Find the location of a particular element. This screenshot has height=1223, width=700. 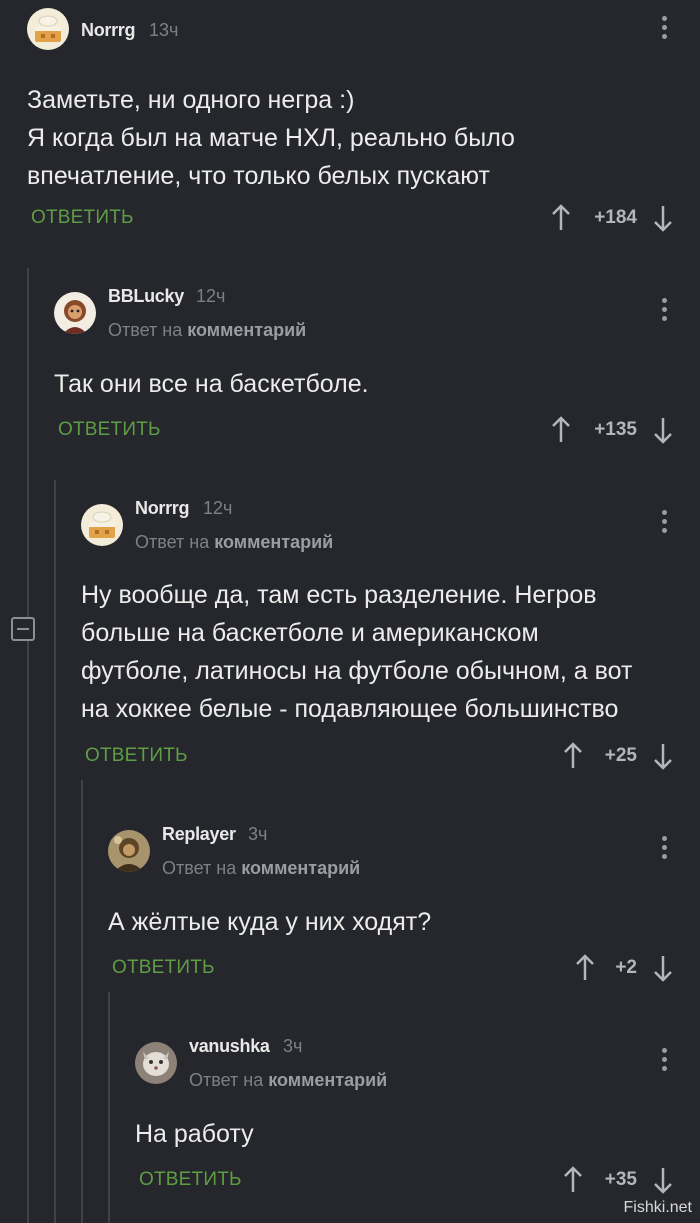

username: BBLucky is located at coordinates (146, 296).